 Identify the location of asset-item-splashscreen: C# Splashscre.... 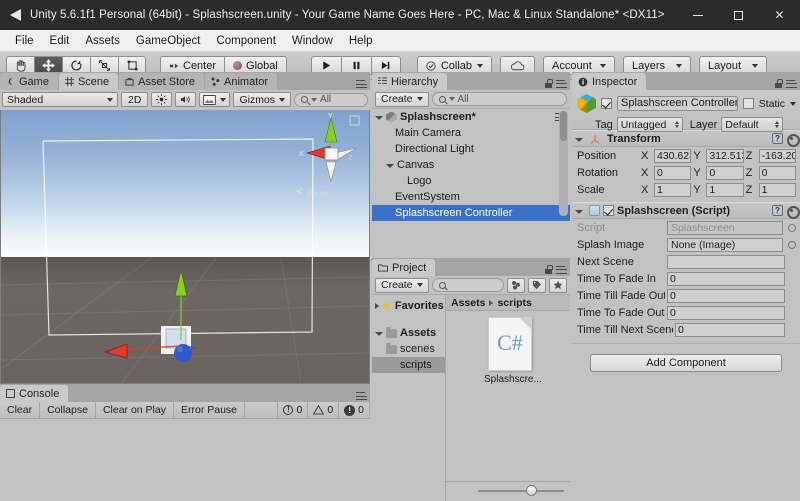
(513, 351).